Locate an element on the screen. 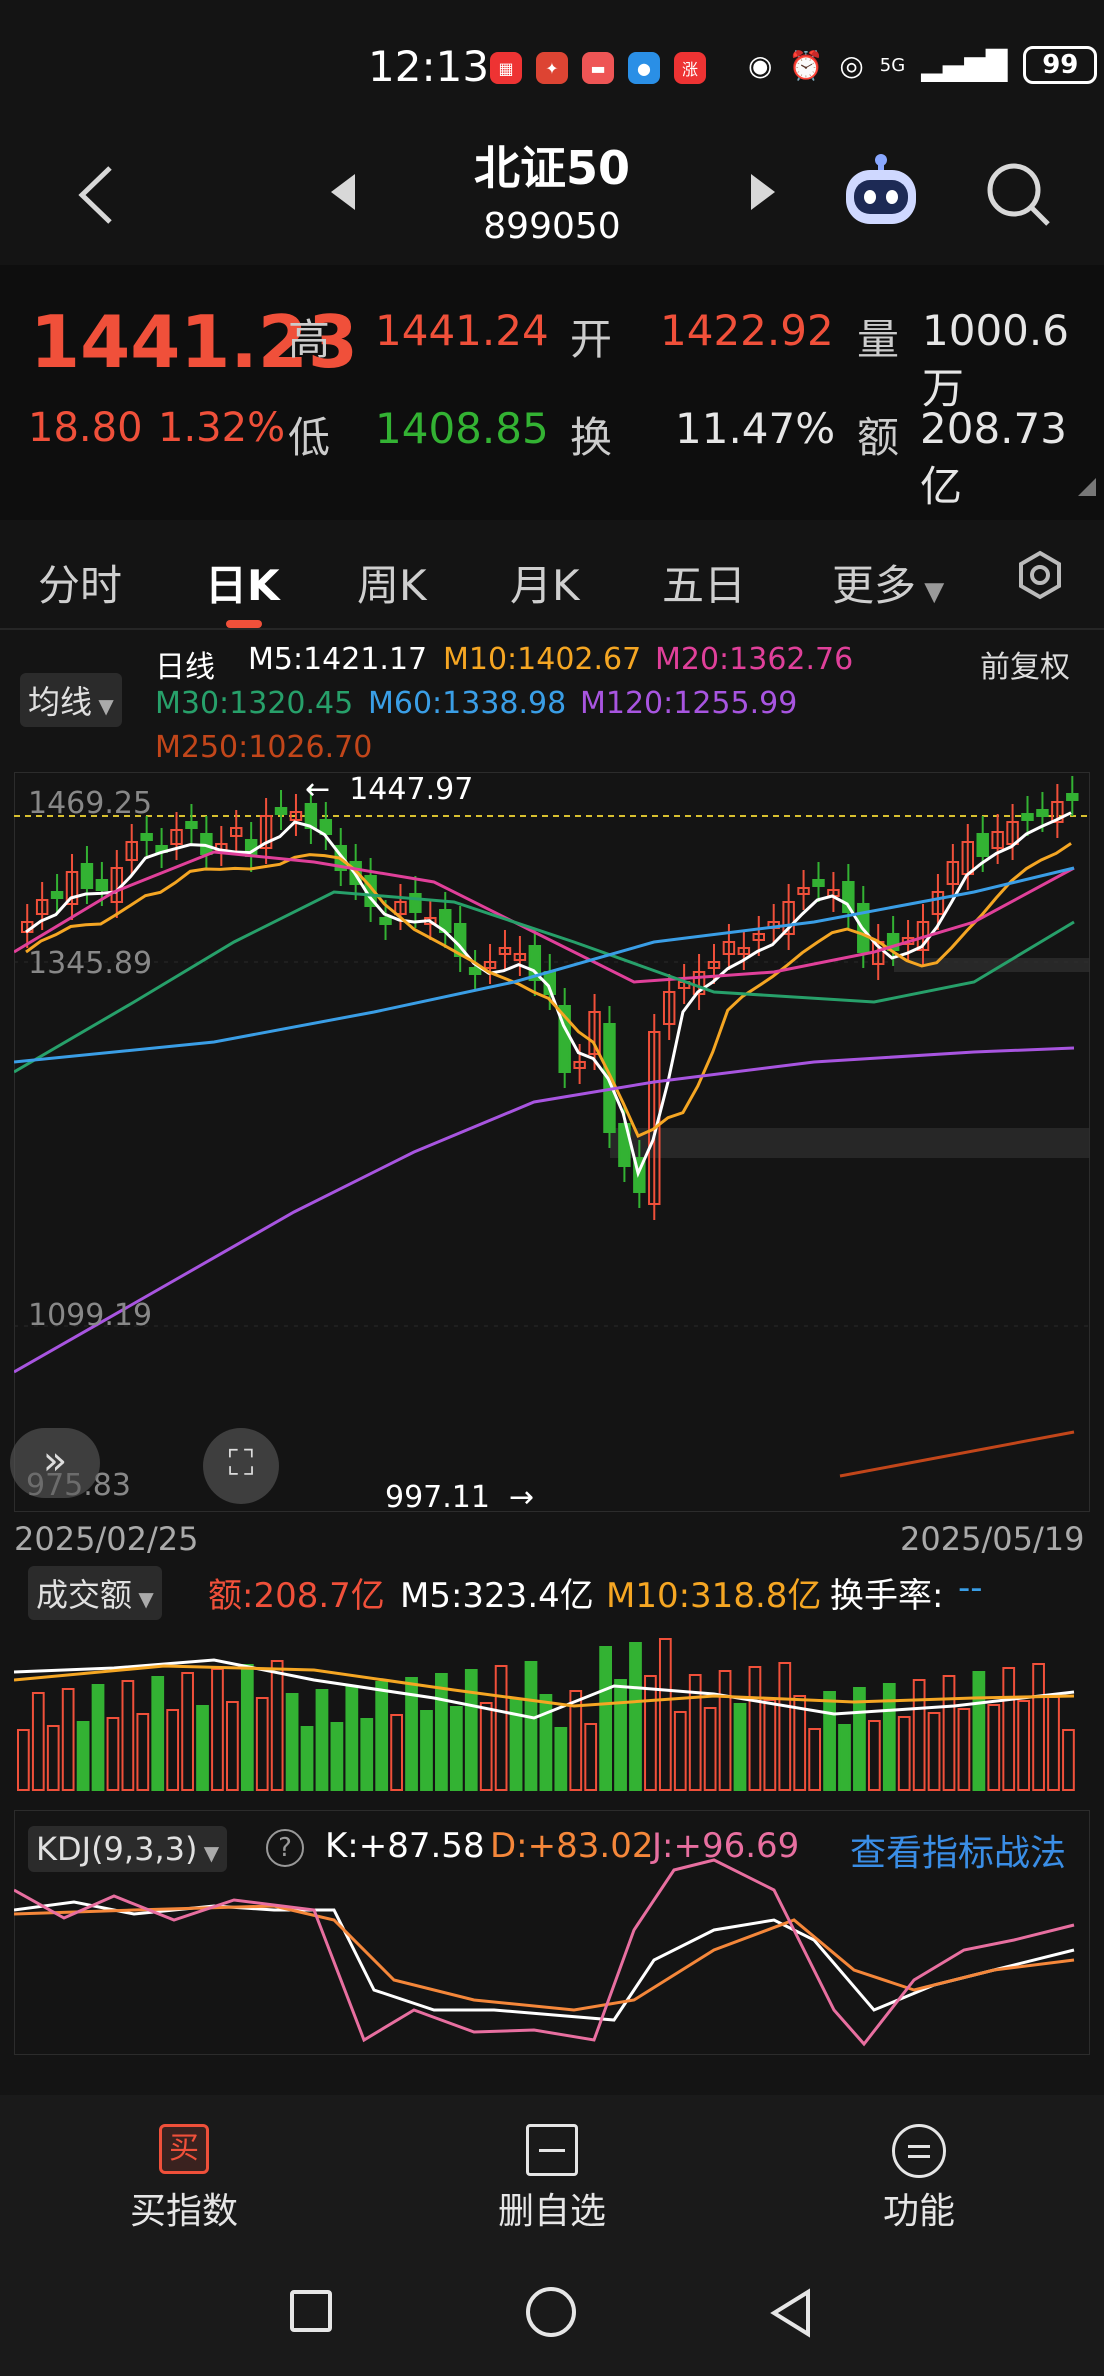 Image resolution: width=1104 pixels, height=2376 pixels. buy-icon: 买 is located at coordinates (184, 2149).